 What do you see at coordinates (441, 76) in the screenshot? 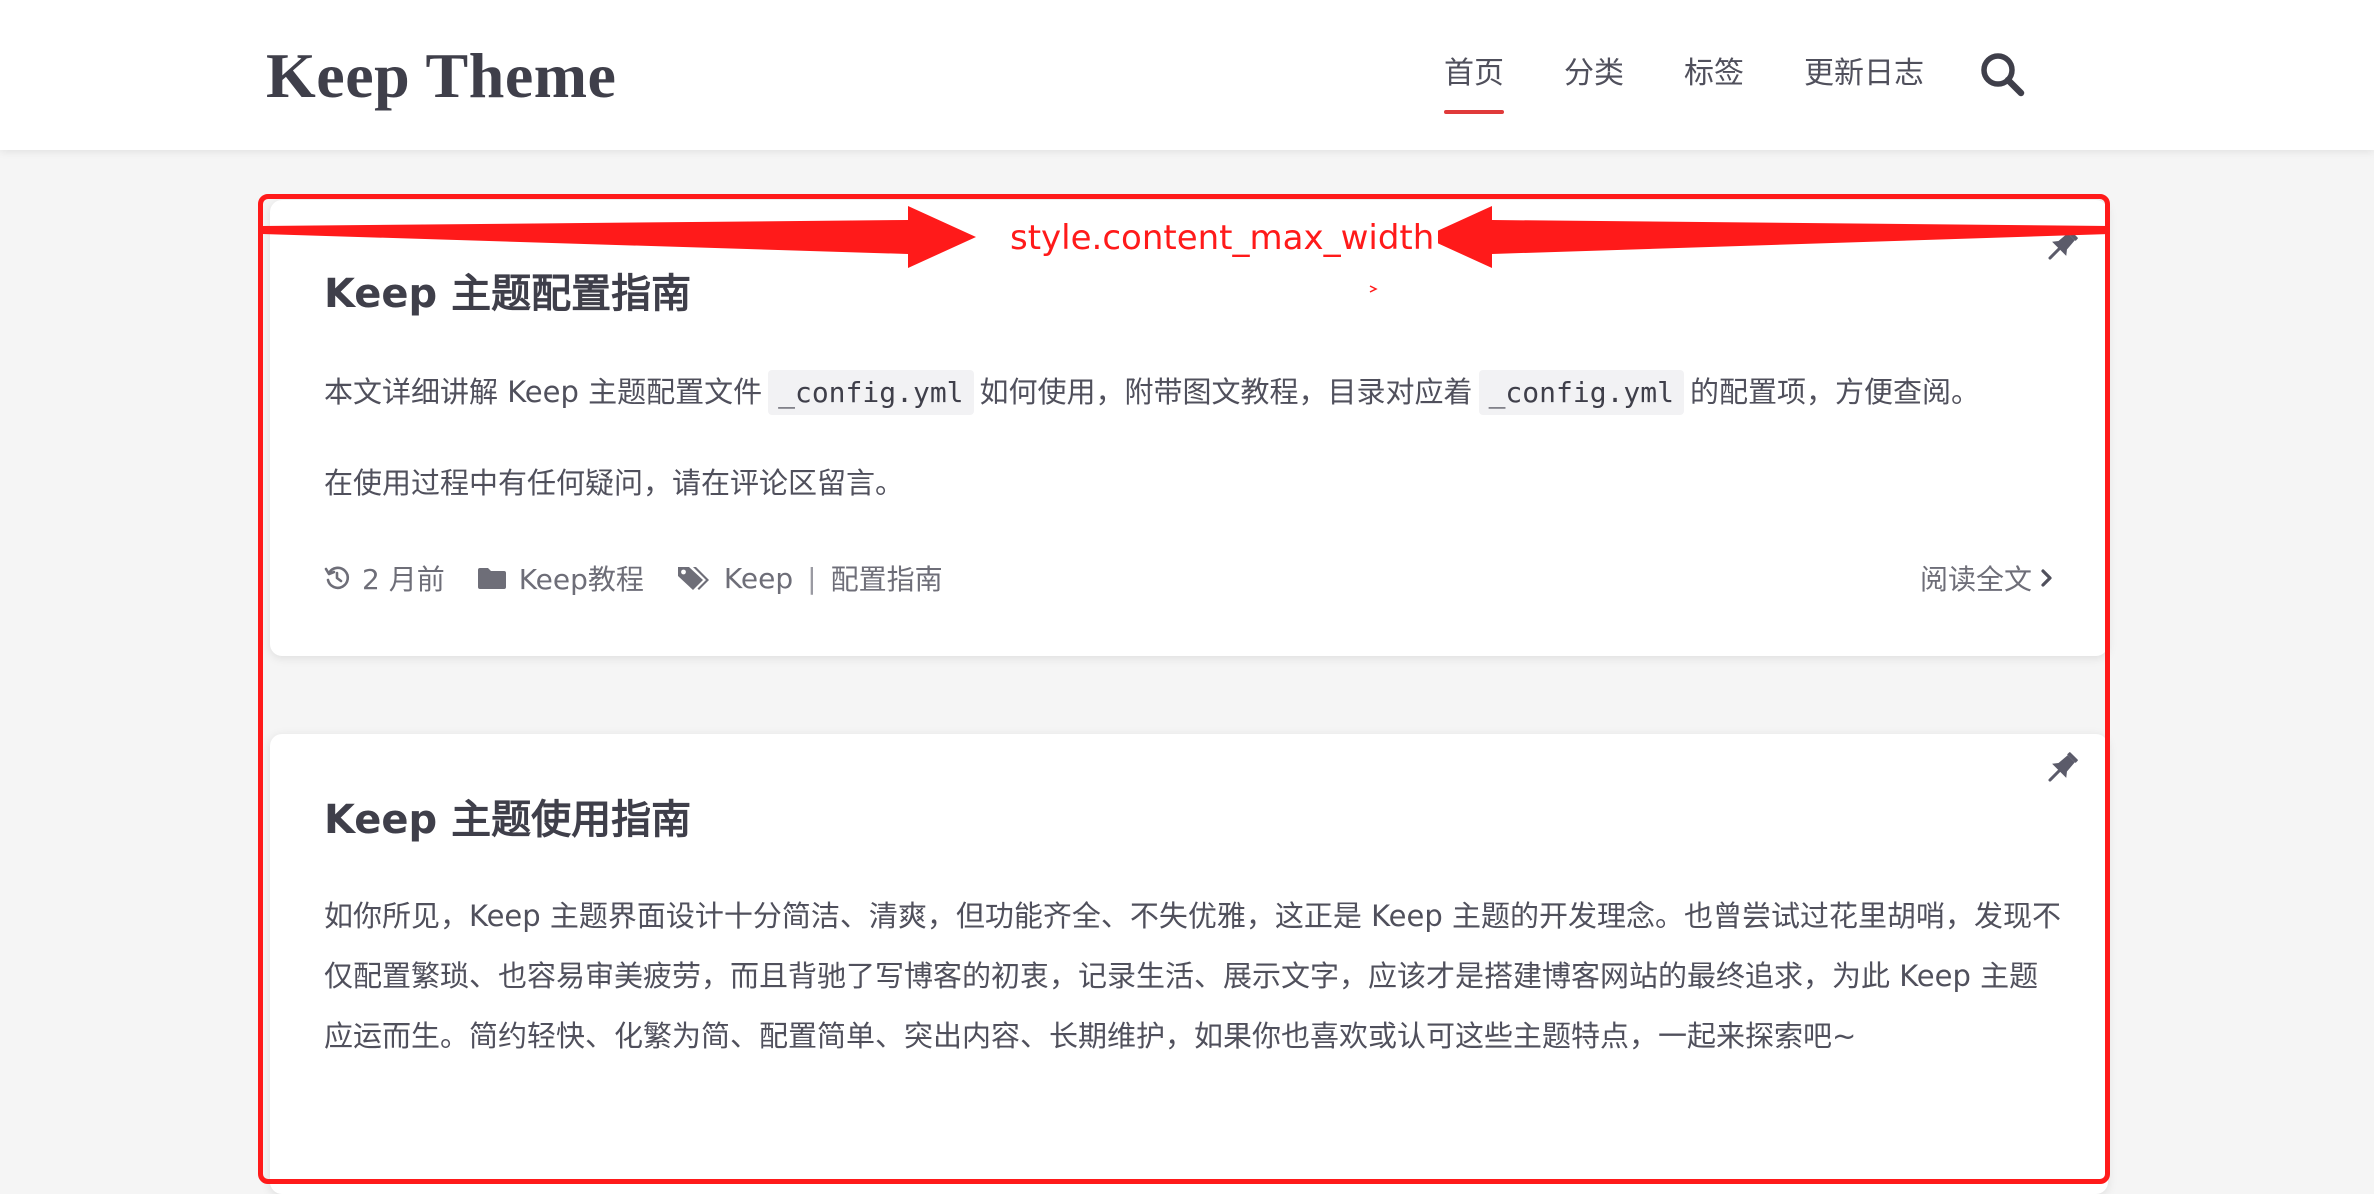
I see `site-logo: Keep Theme` at bounding box center [441, 76].